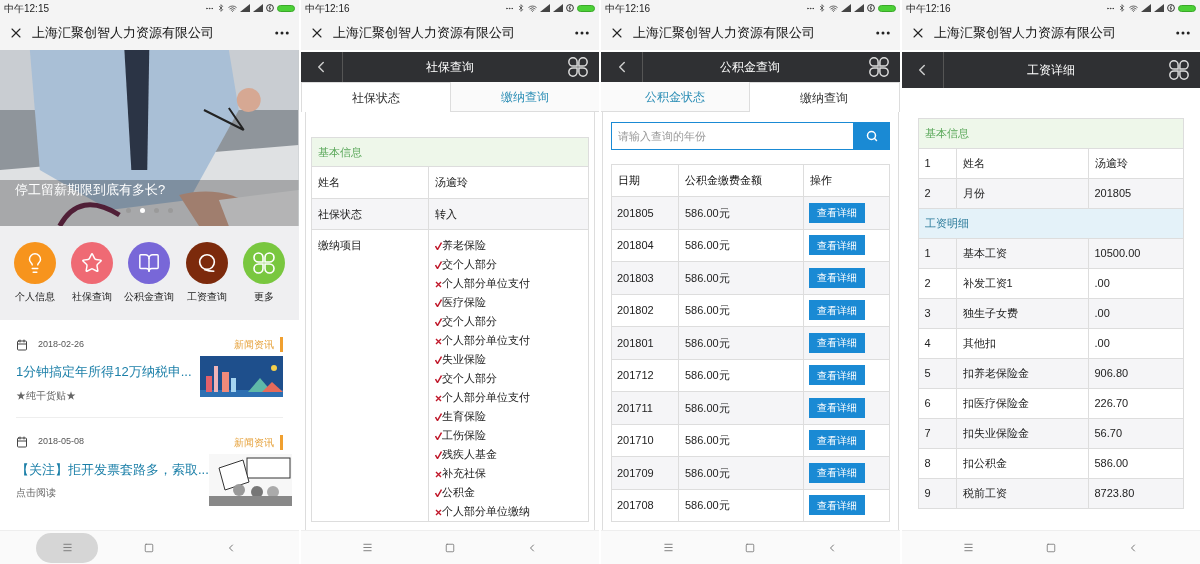 This screenshot has height=564, width=1200. What do you see at coordinates (370, 375) in the screenshot?
I see `table-cell: 缴纳项目` at bounding box center [370, 375].